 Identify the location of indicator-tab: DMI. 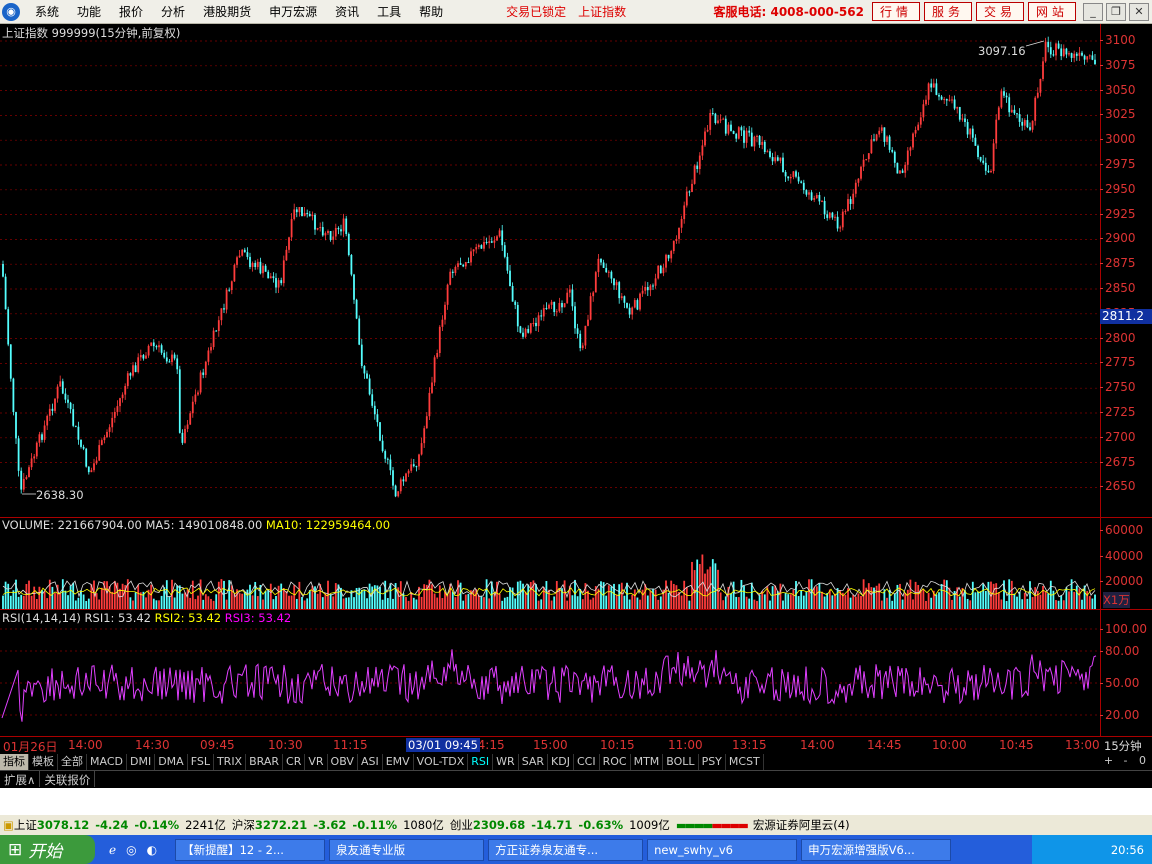
(141, 762).